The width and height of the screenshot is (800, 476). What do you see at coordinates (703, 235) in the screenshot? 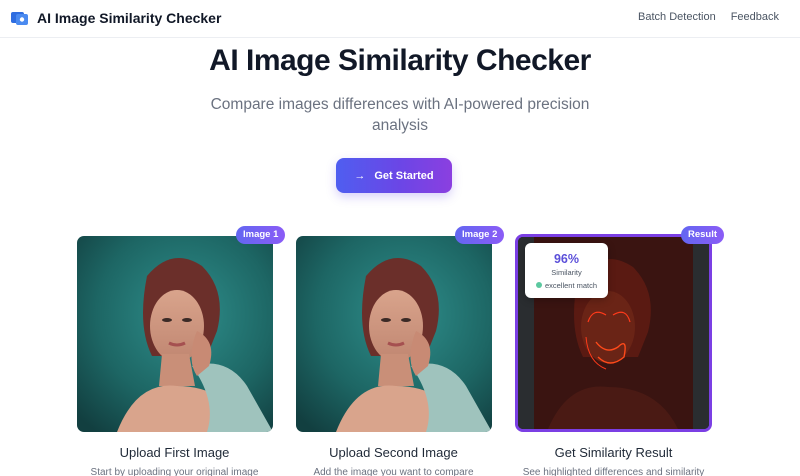
I see `result-badge: Result` at bounding box center [703, 235].